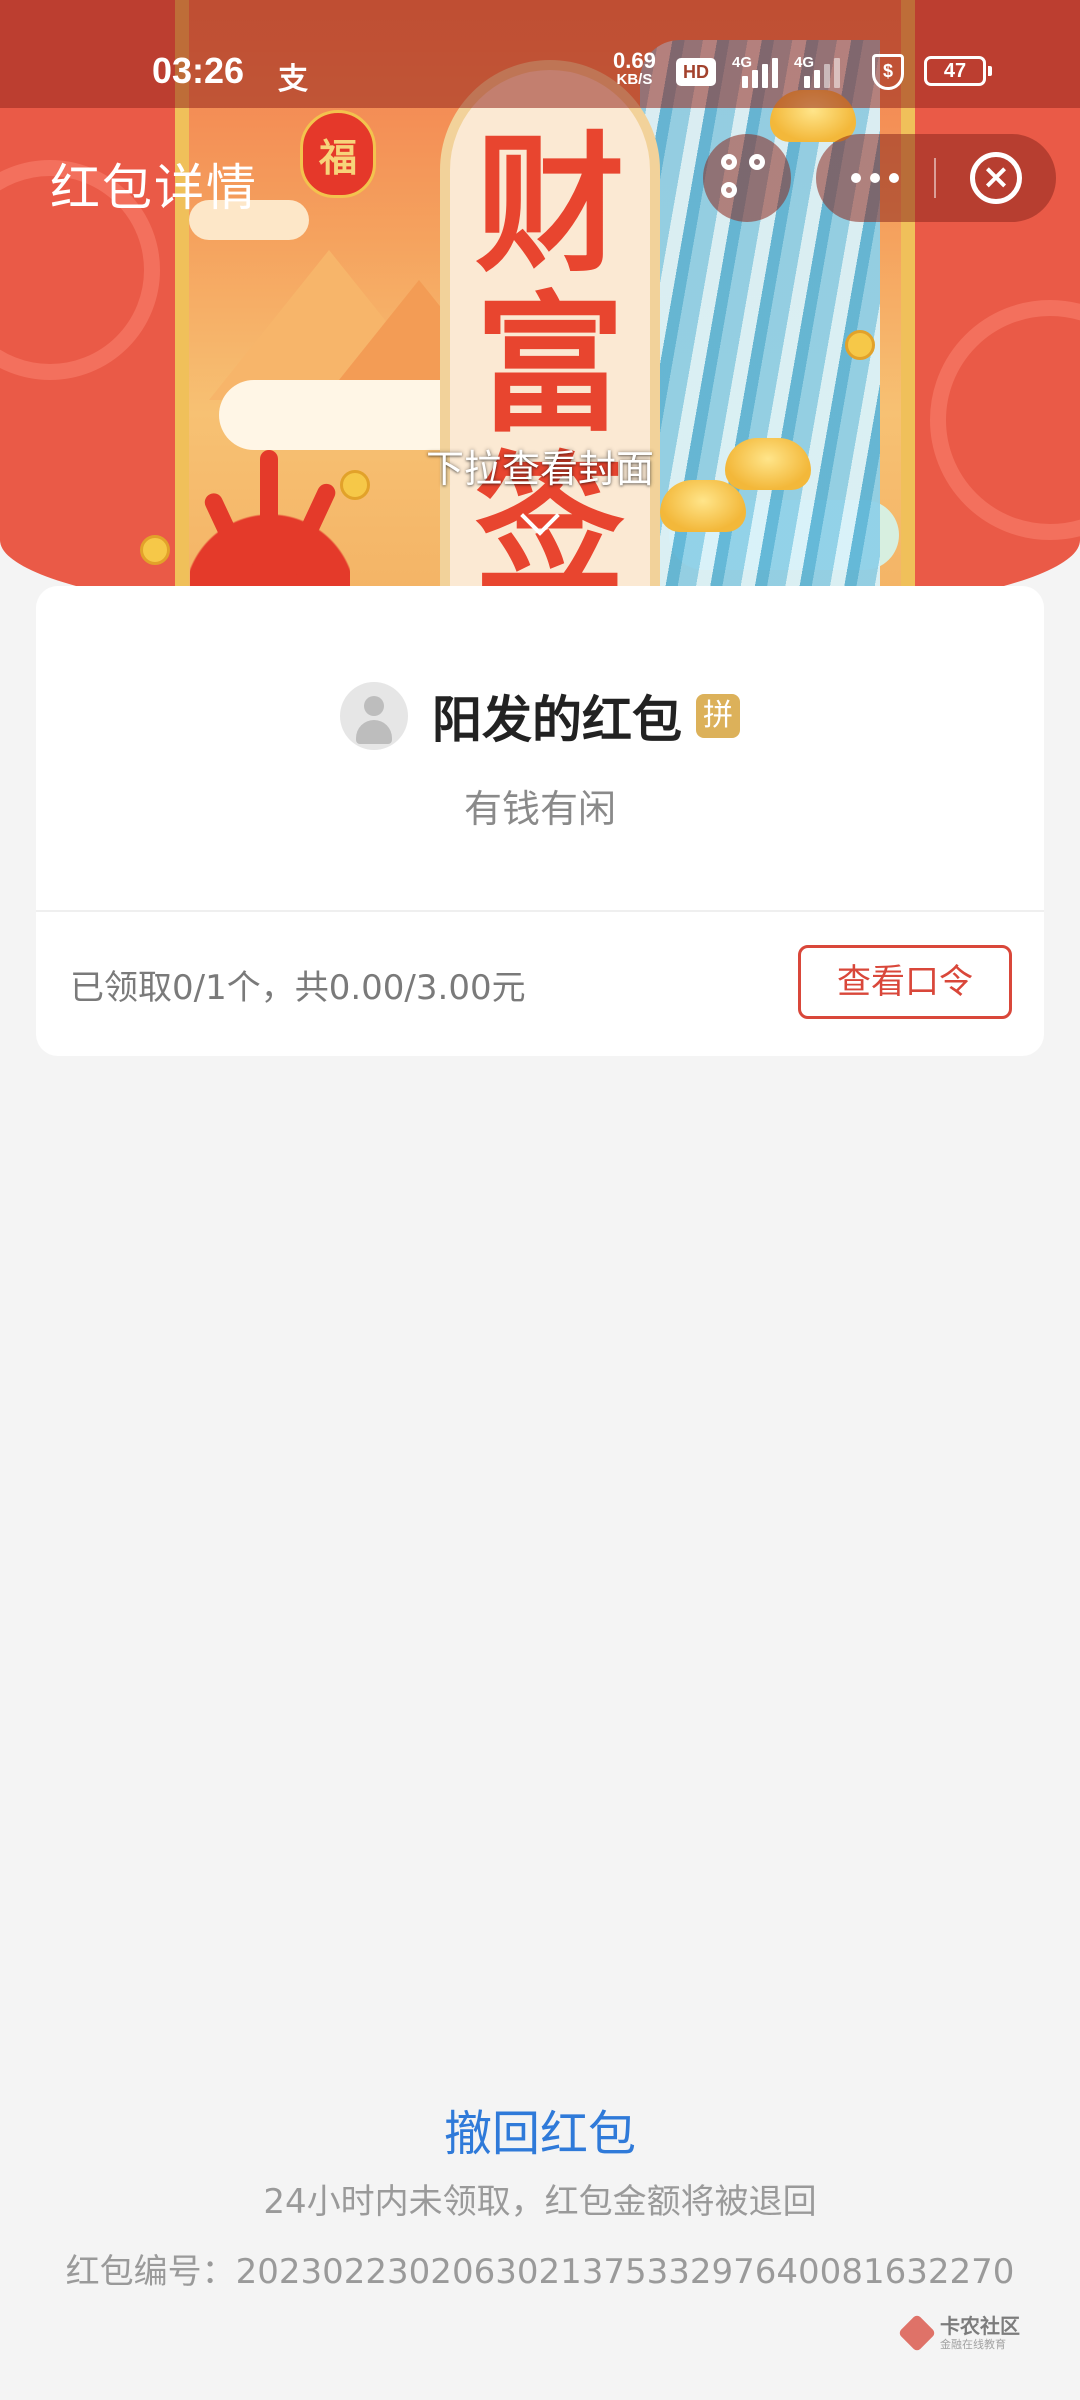  What do you see at coordinates (917, 2333) in the screenshot?
I see `watermark-logo-icon` at bounding box center [917, 2333].